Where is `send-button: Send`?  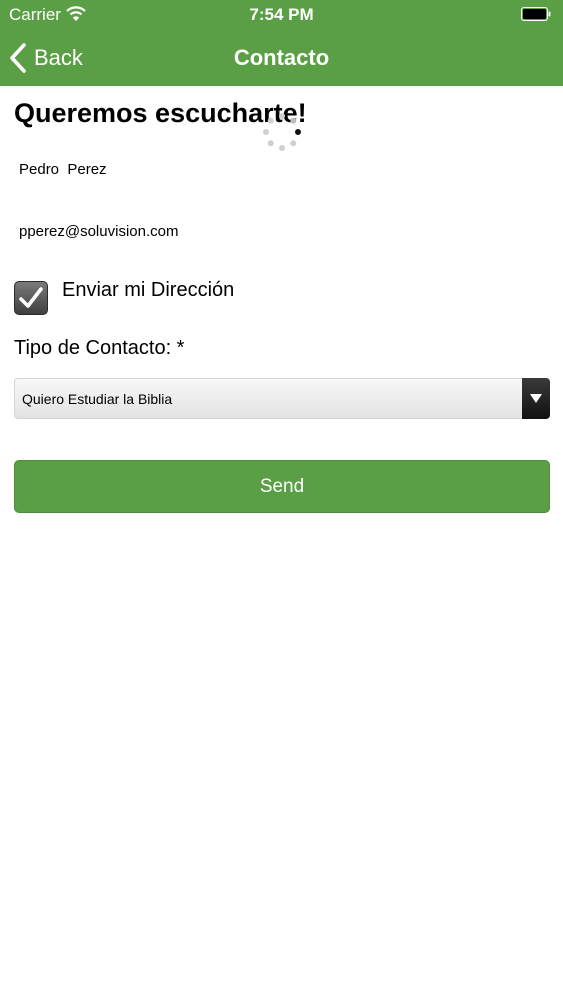
send-button: Send is located at coordinates (282, 486).